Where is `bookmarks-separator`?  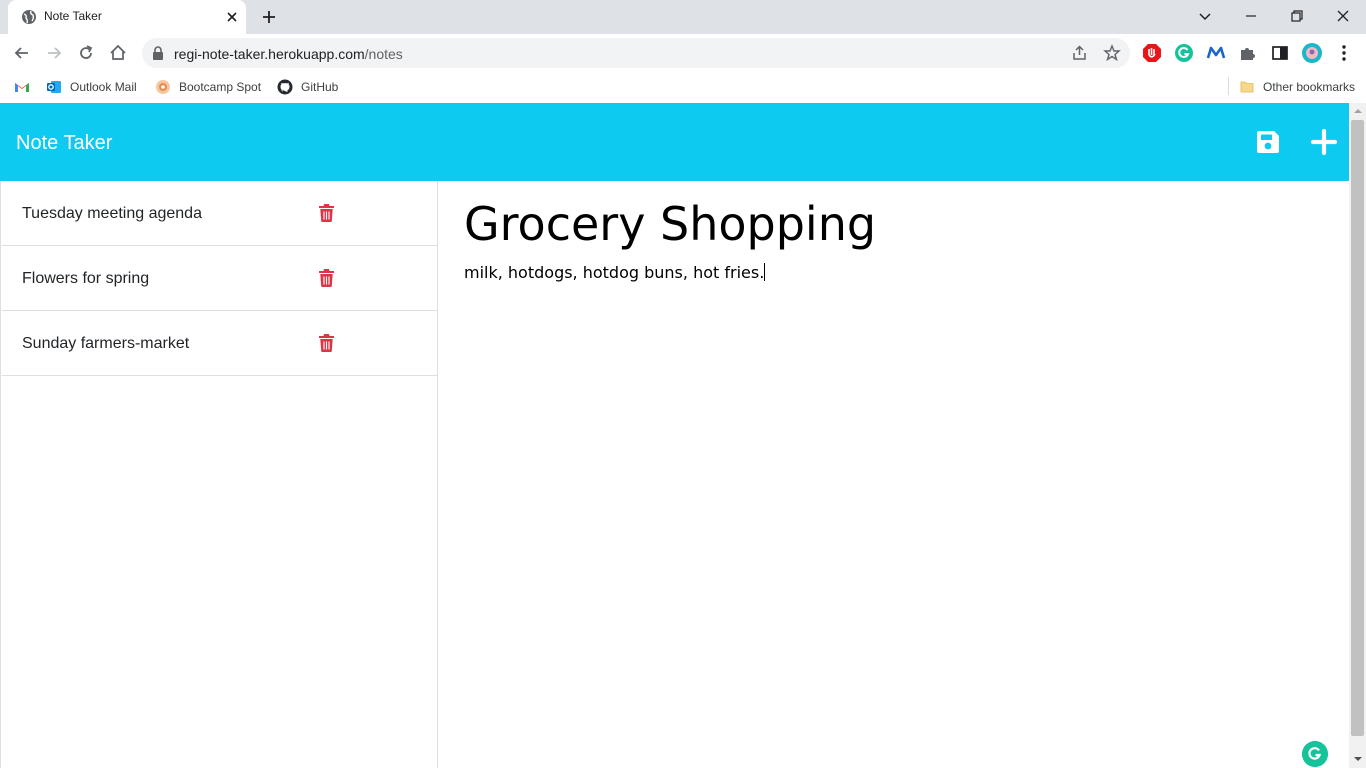 bookmarks-separator is located at coordinates (1228, 86).